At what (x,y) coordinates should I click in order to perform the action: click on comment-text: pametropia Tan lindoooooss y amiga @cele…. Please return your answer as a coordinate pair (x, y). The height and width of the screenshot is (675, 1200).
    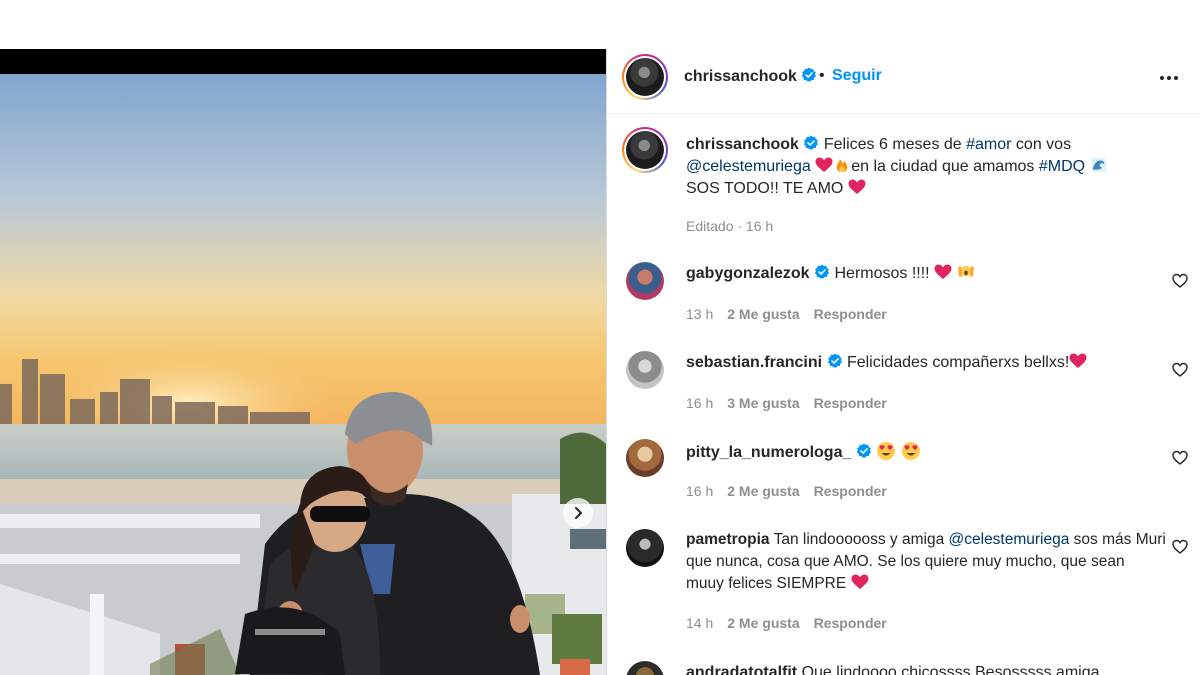
    Looking at the image, I should click on (926, 561).